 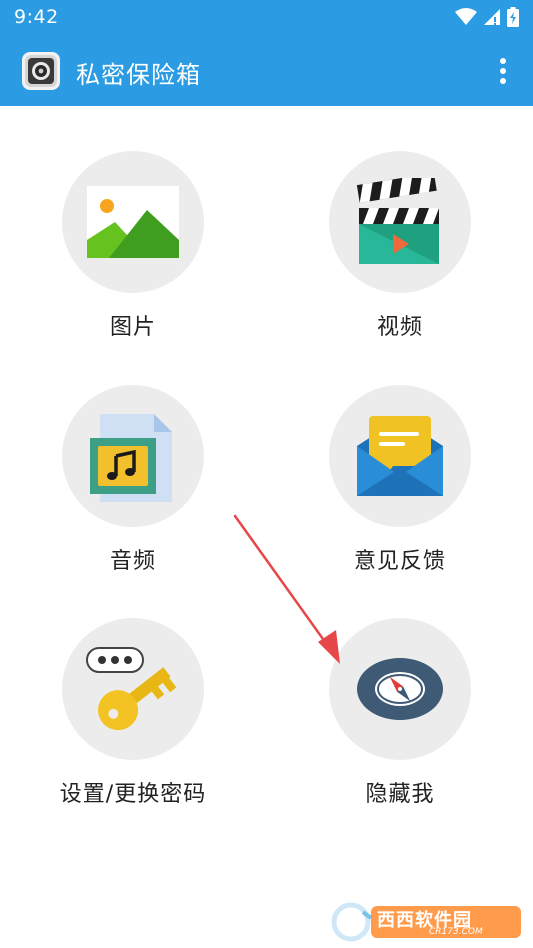 I want to click on status-time: 9:42, so click(x=36, y=17).